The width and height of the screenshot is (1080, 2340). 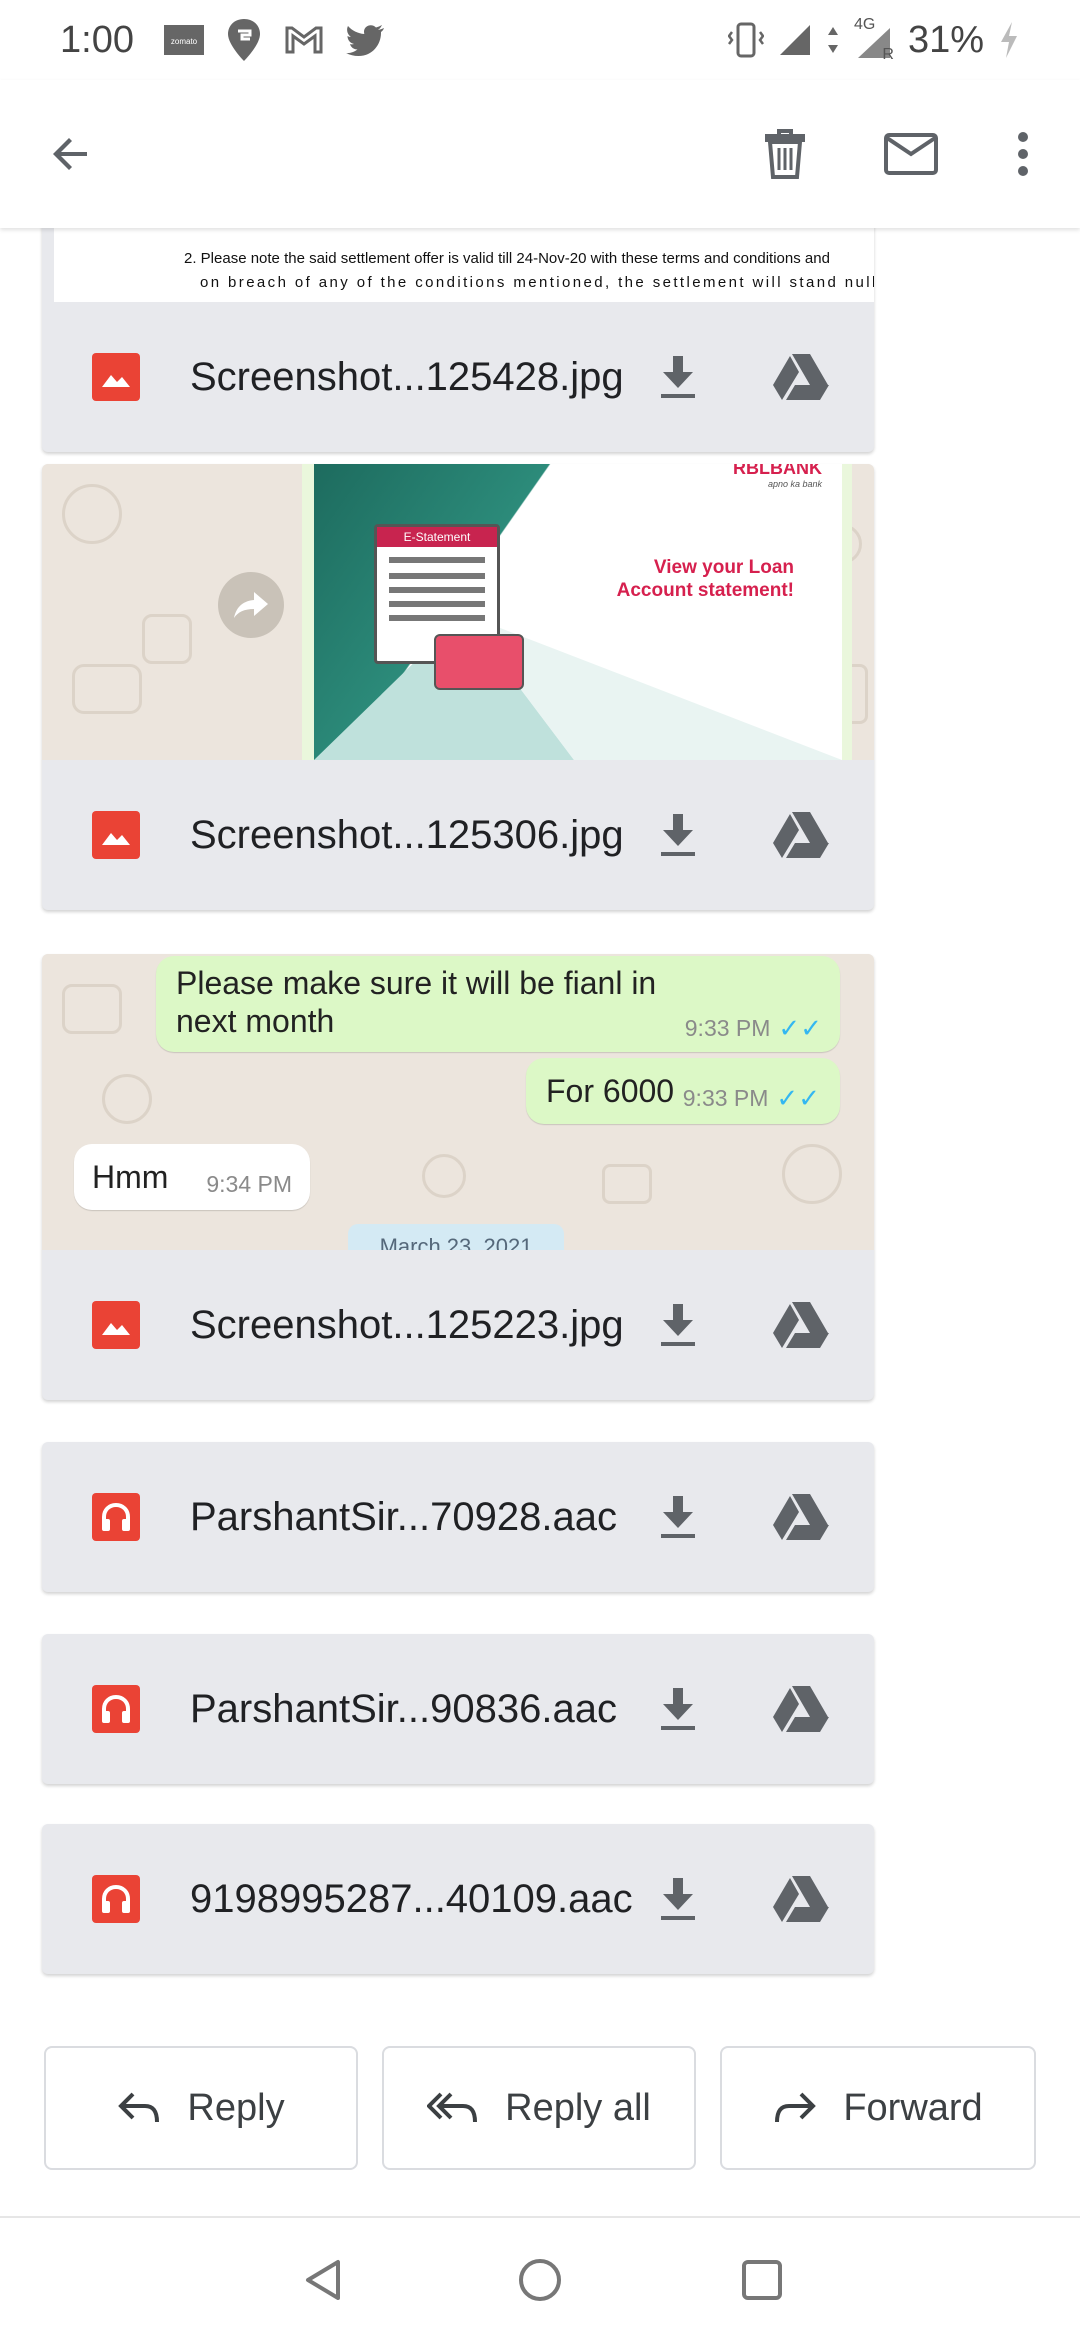 I want to click on more-vert-icon, so click(x=1023, y=154).